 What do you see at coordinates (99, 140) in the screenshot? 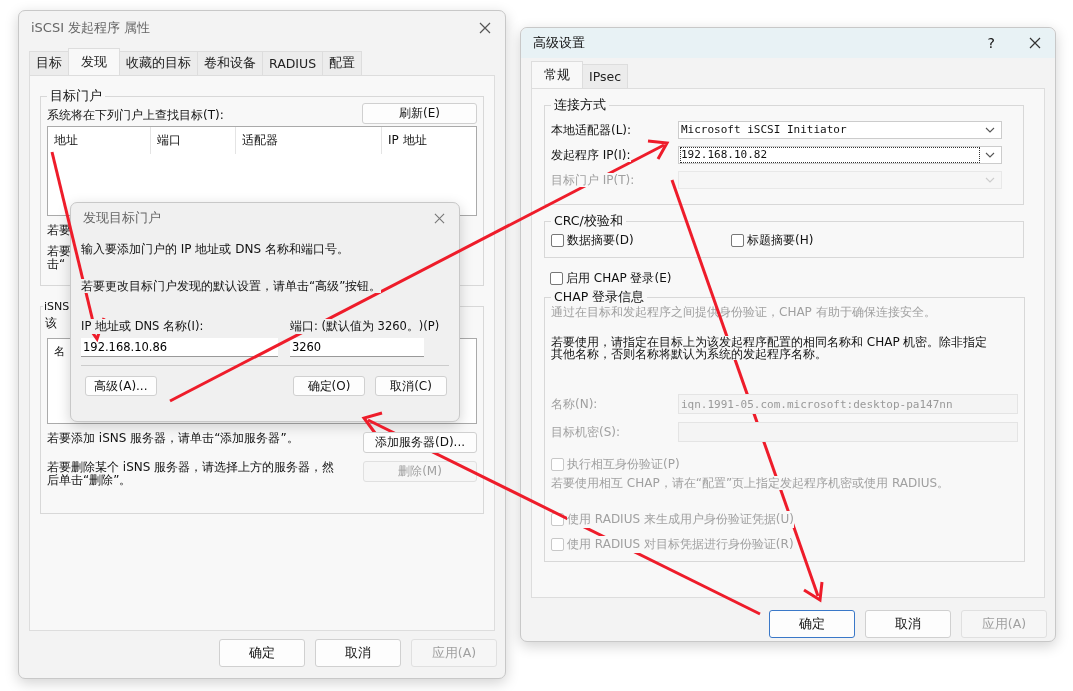
I see `column-header: 地址` at bounding box center [99, 140].